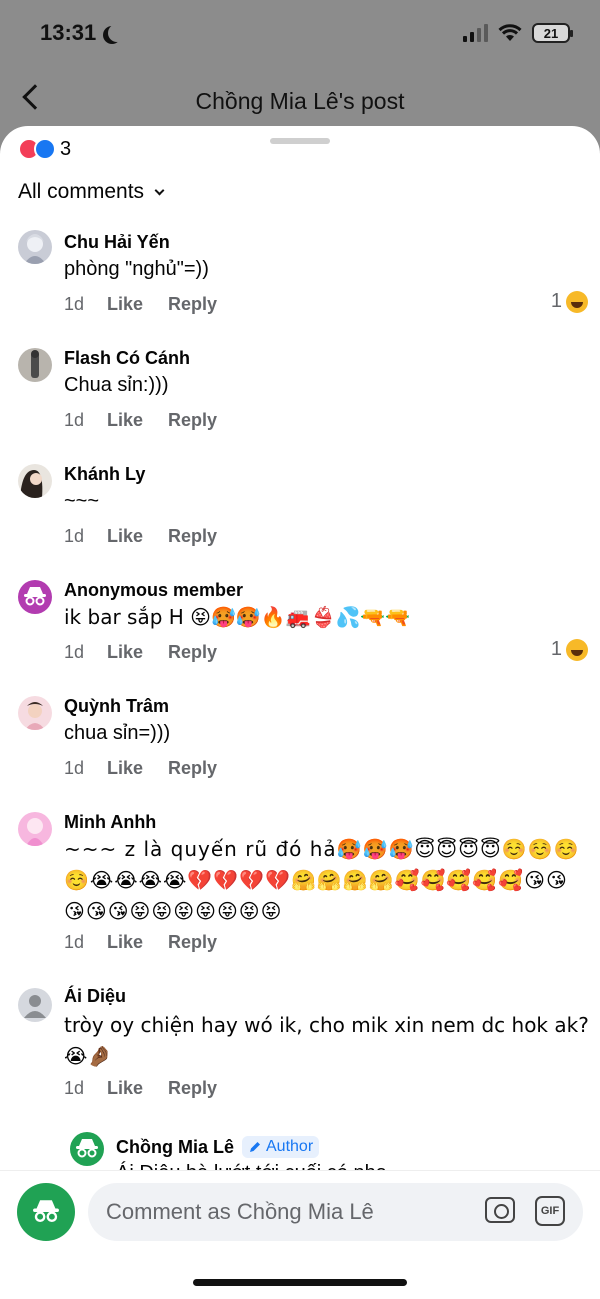  What do you see at coordinates (127, 358) in the screenshot?
I see `commenter-name: Flash Có Cánh` at bounding box center [127, 358].